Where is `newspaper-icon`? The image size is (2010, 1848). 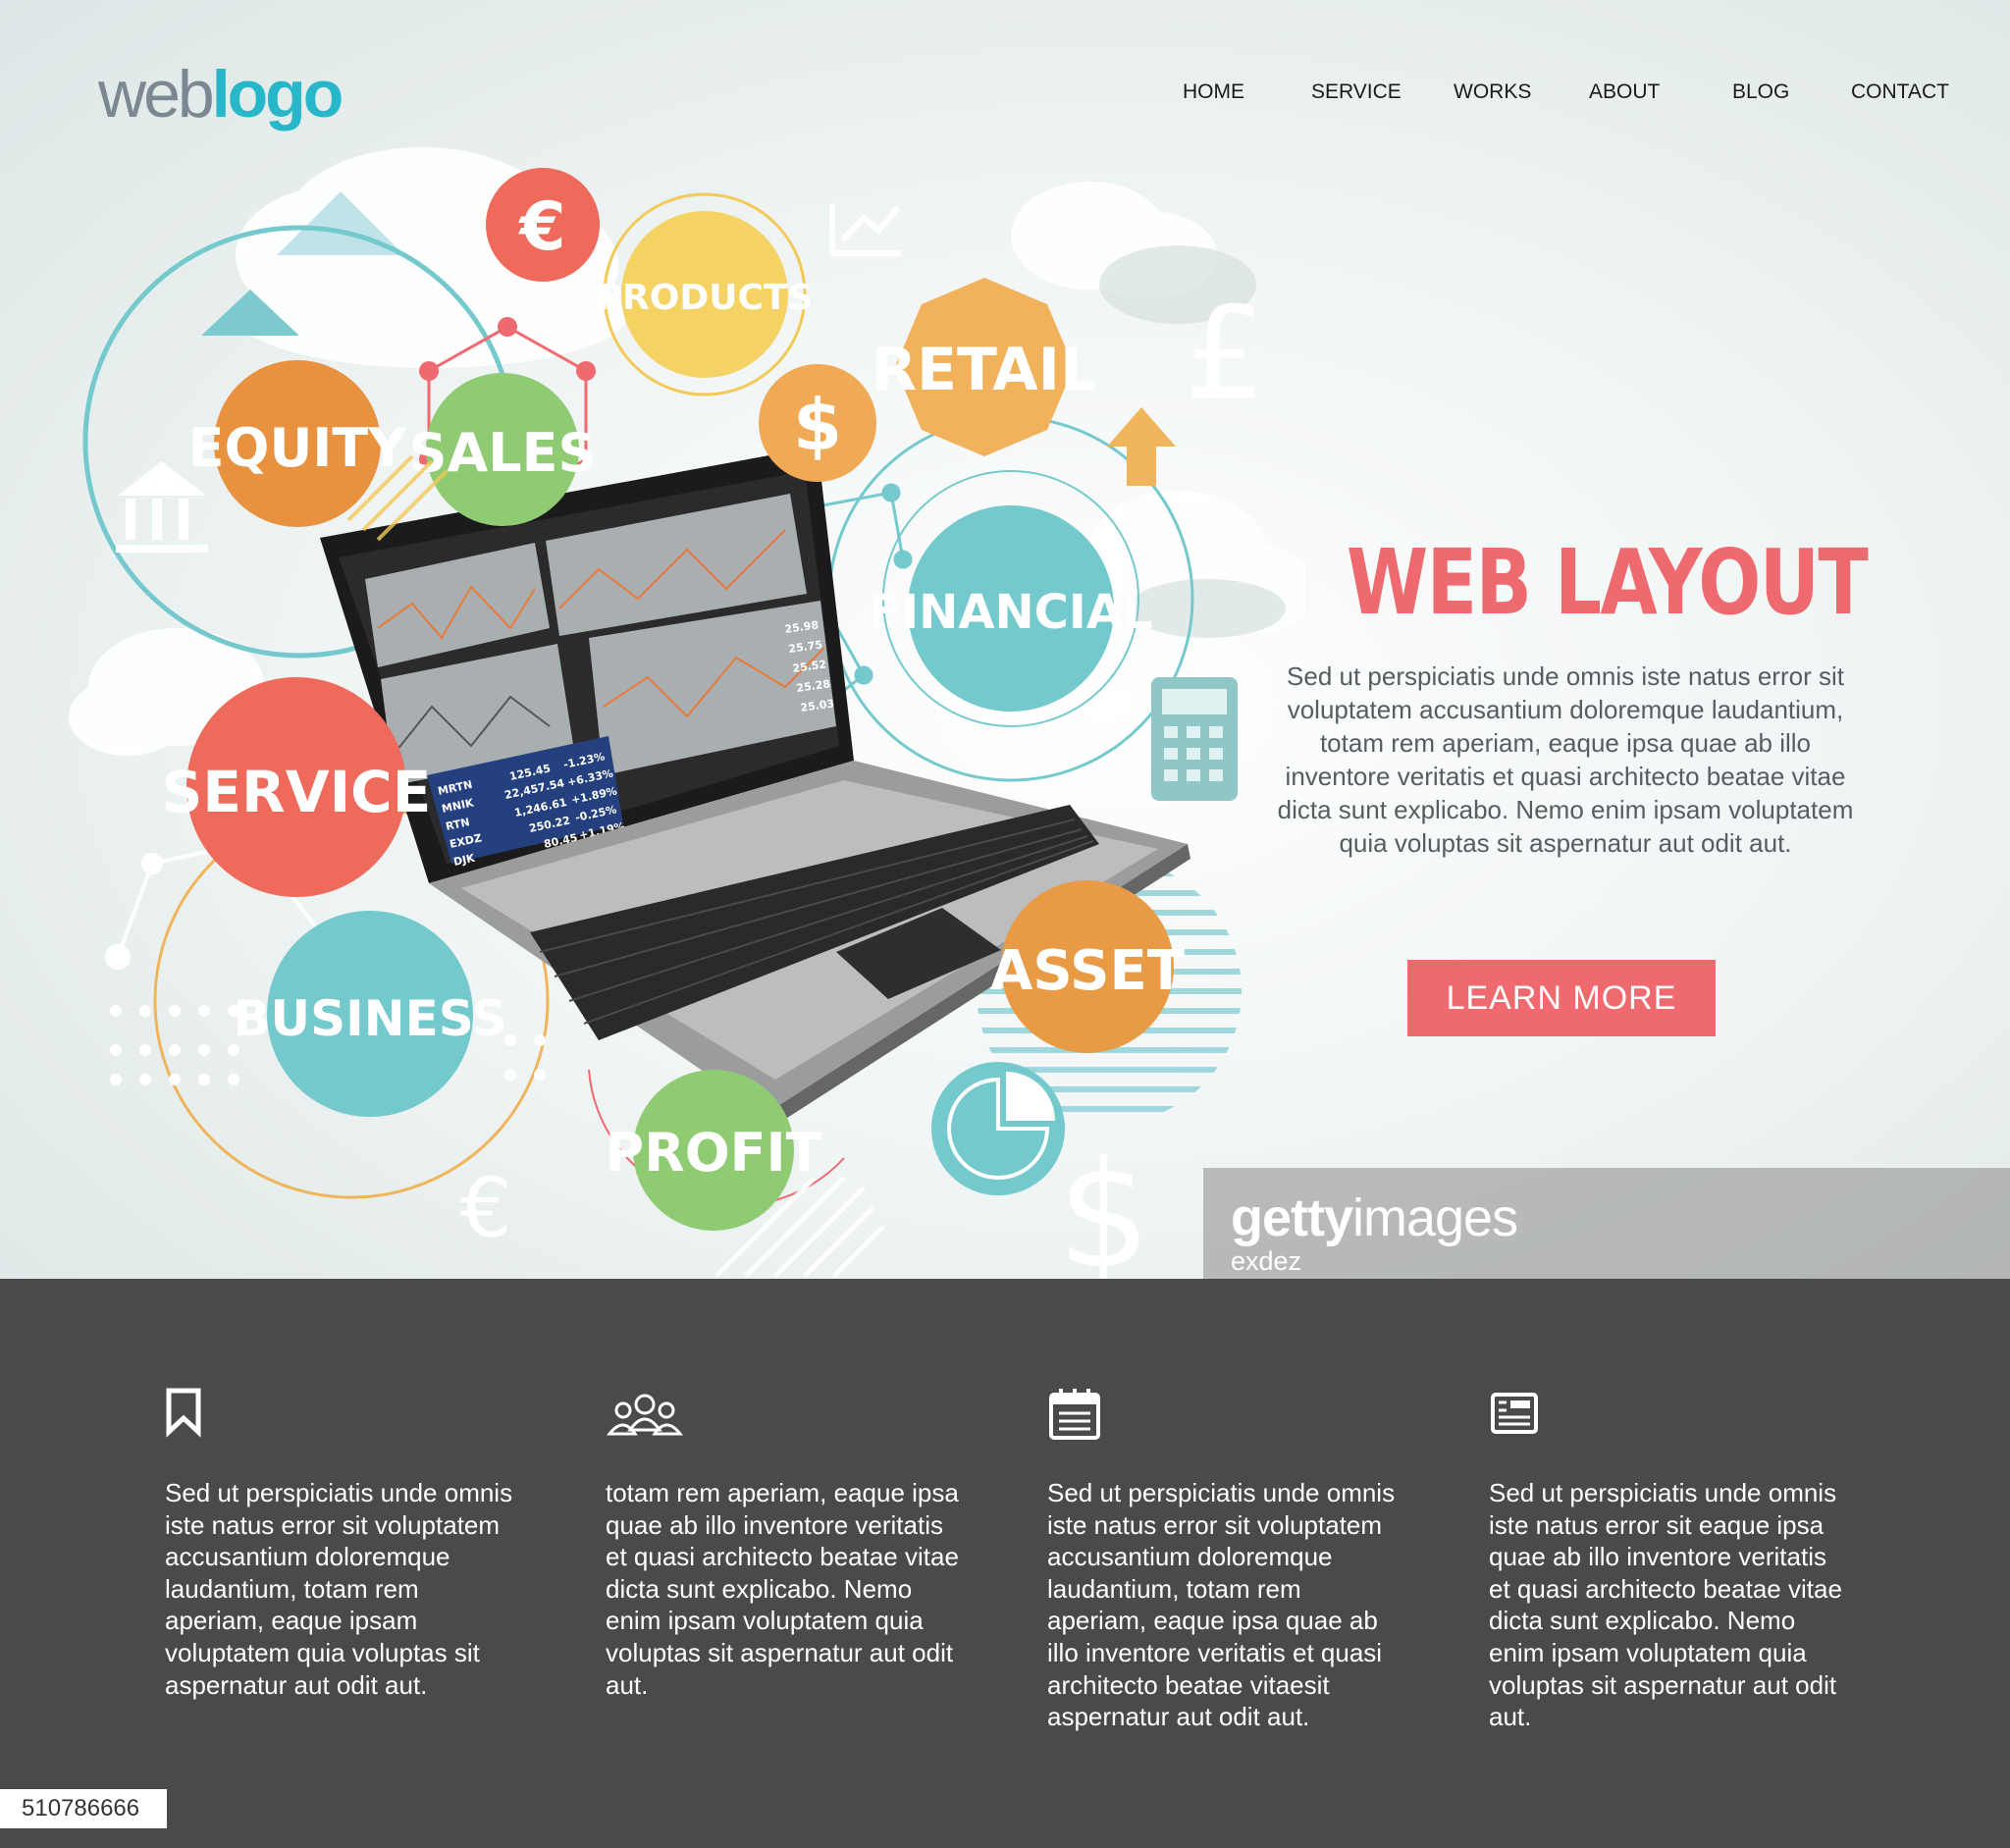 newspaper-icon is located at coordinates (1514, 1414).